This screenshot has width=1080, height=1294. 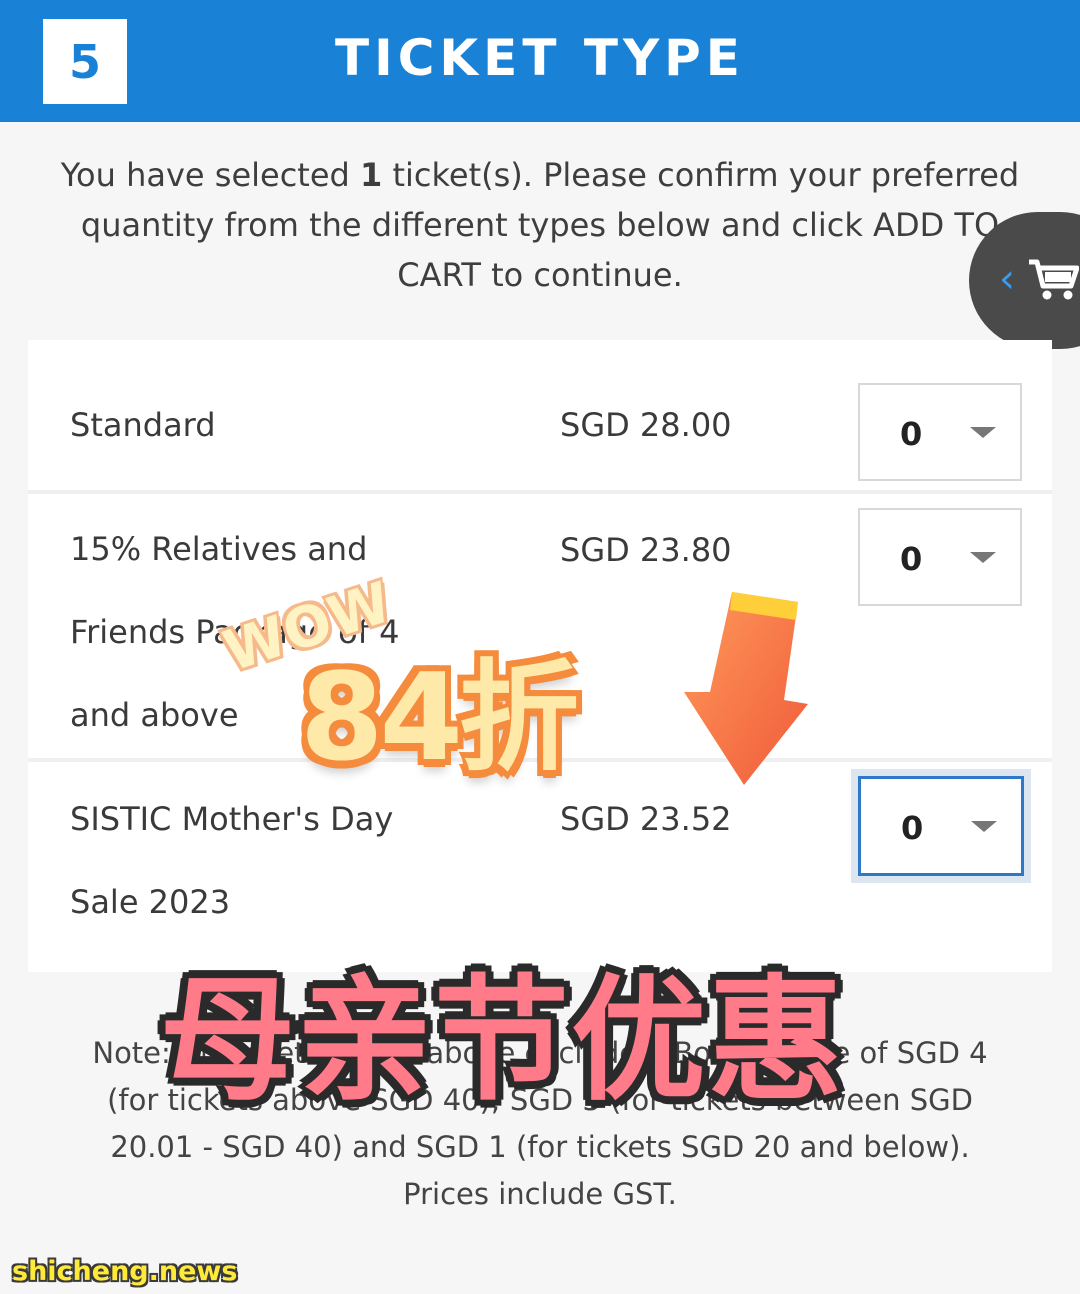 What do you see at coordinates (540, 492) in the screenshot?
I see `row-divider` at bounding box center [540, 492].